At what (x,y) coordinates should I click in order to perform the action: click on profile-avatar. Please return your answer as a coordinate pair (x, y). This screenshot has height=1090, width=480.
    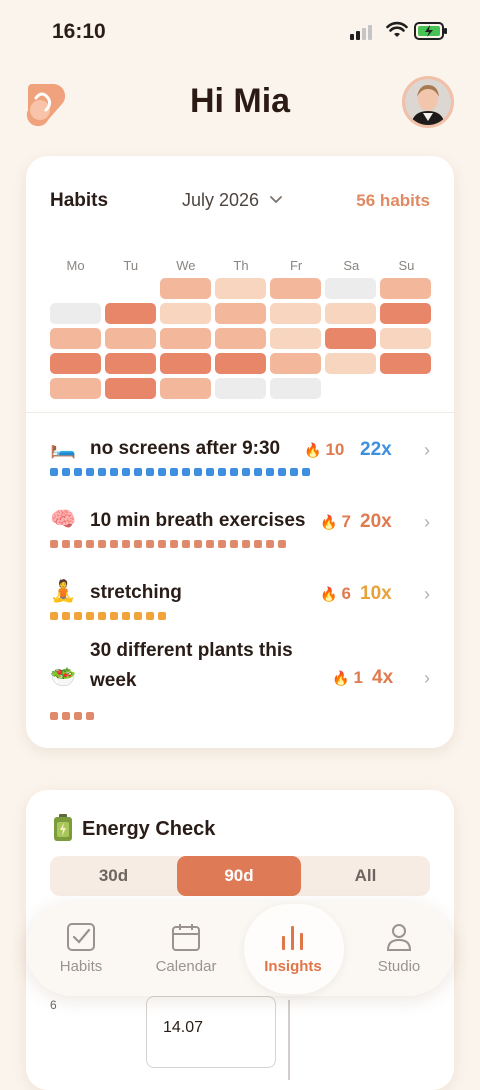
    Looking at the image, I should click on (428, 102).